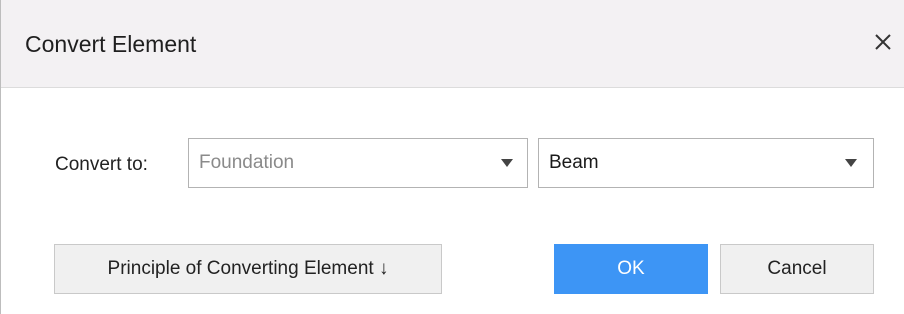  Describe the element at coordinates (706, 163) in the screenshot. I see `target-element-select: Beam` at that location.